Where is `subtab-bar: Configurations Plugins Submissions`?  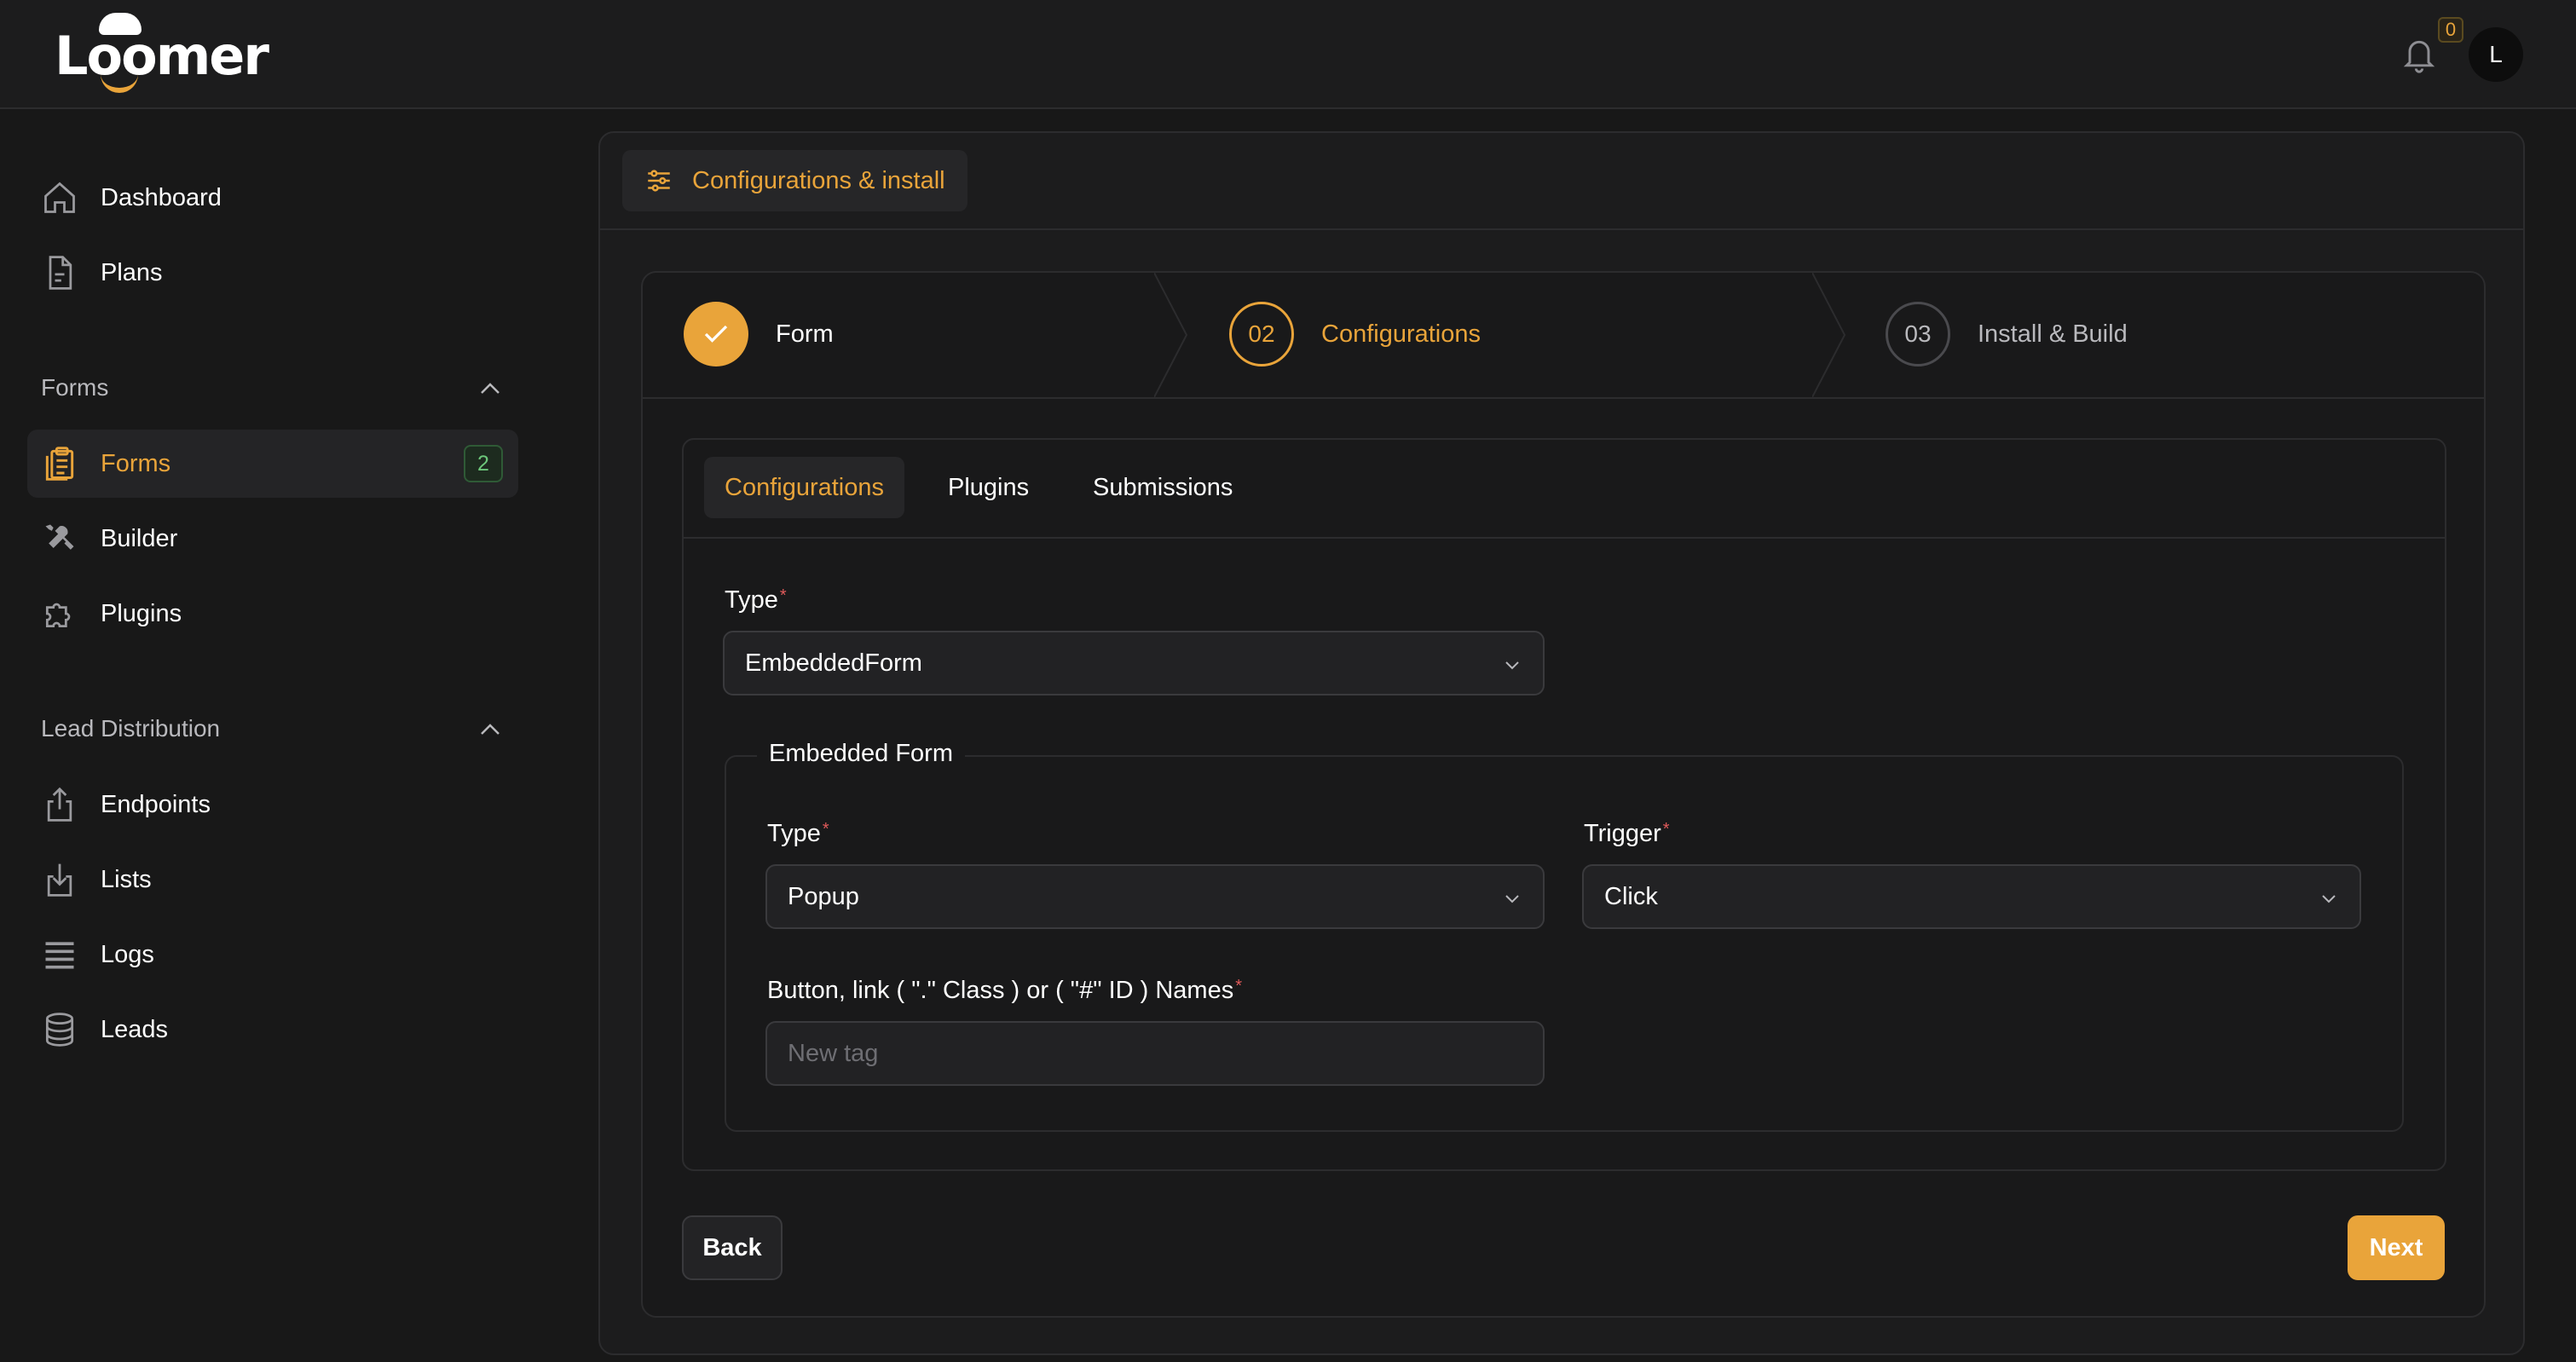
subtab-bar: Configurations Plugins Submissions is located at coordinates (1564, 489).